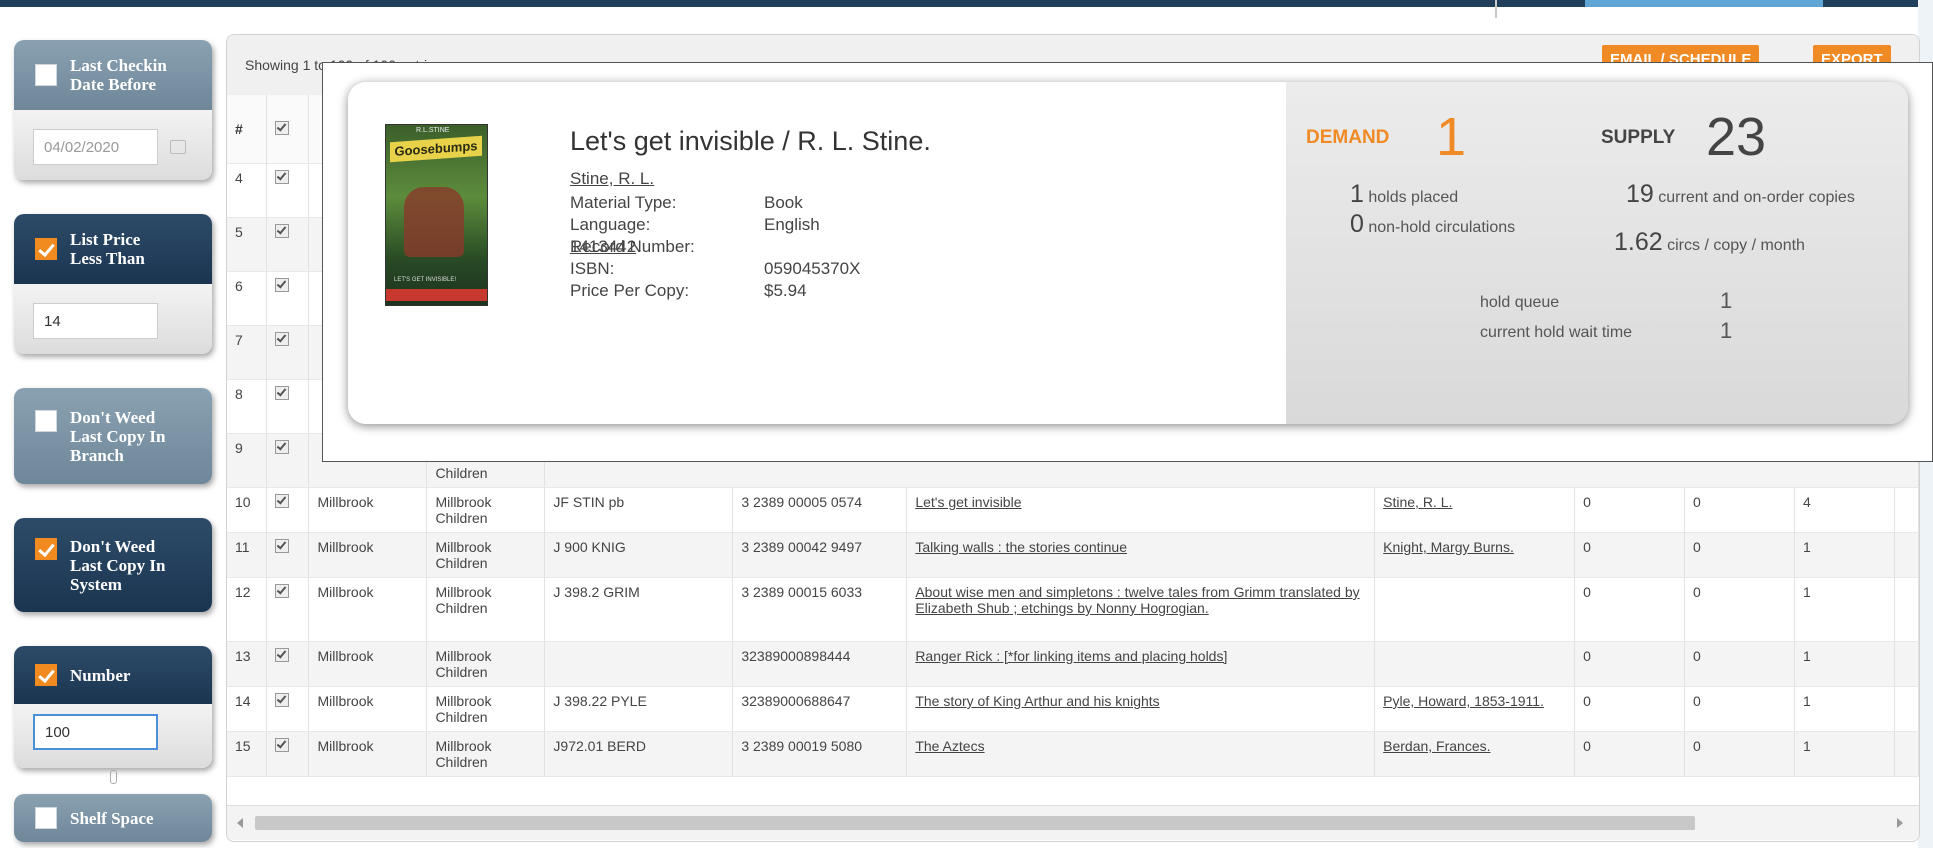  I want to click on last-checkin-date-input, so click(95, 147).